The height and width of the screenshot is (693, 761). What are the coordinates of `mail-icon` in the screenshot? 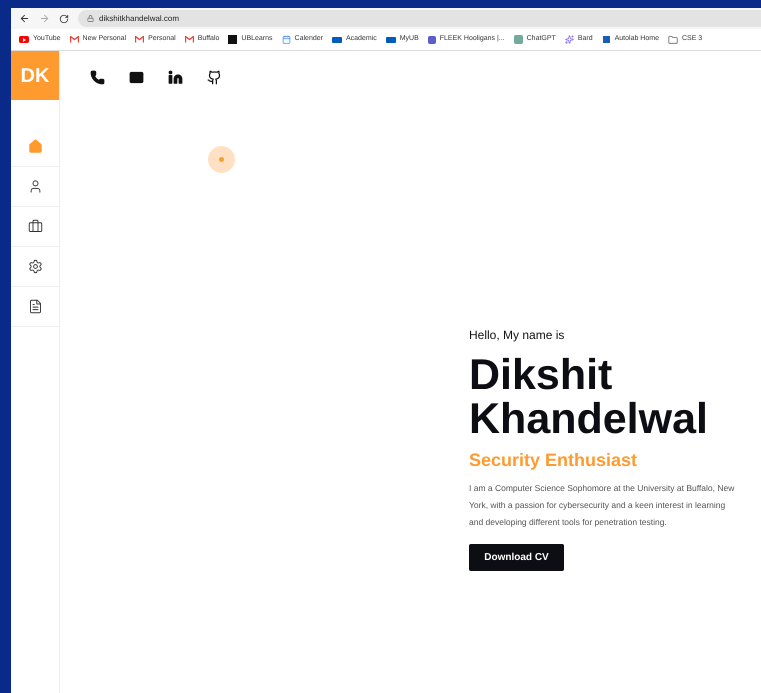 It's located at (136, 77).